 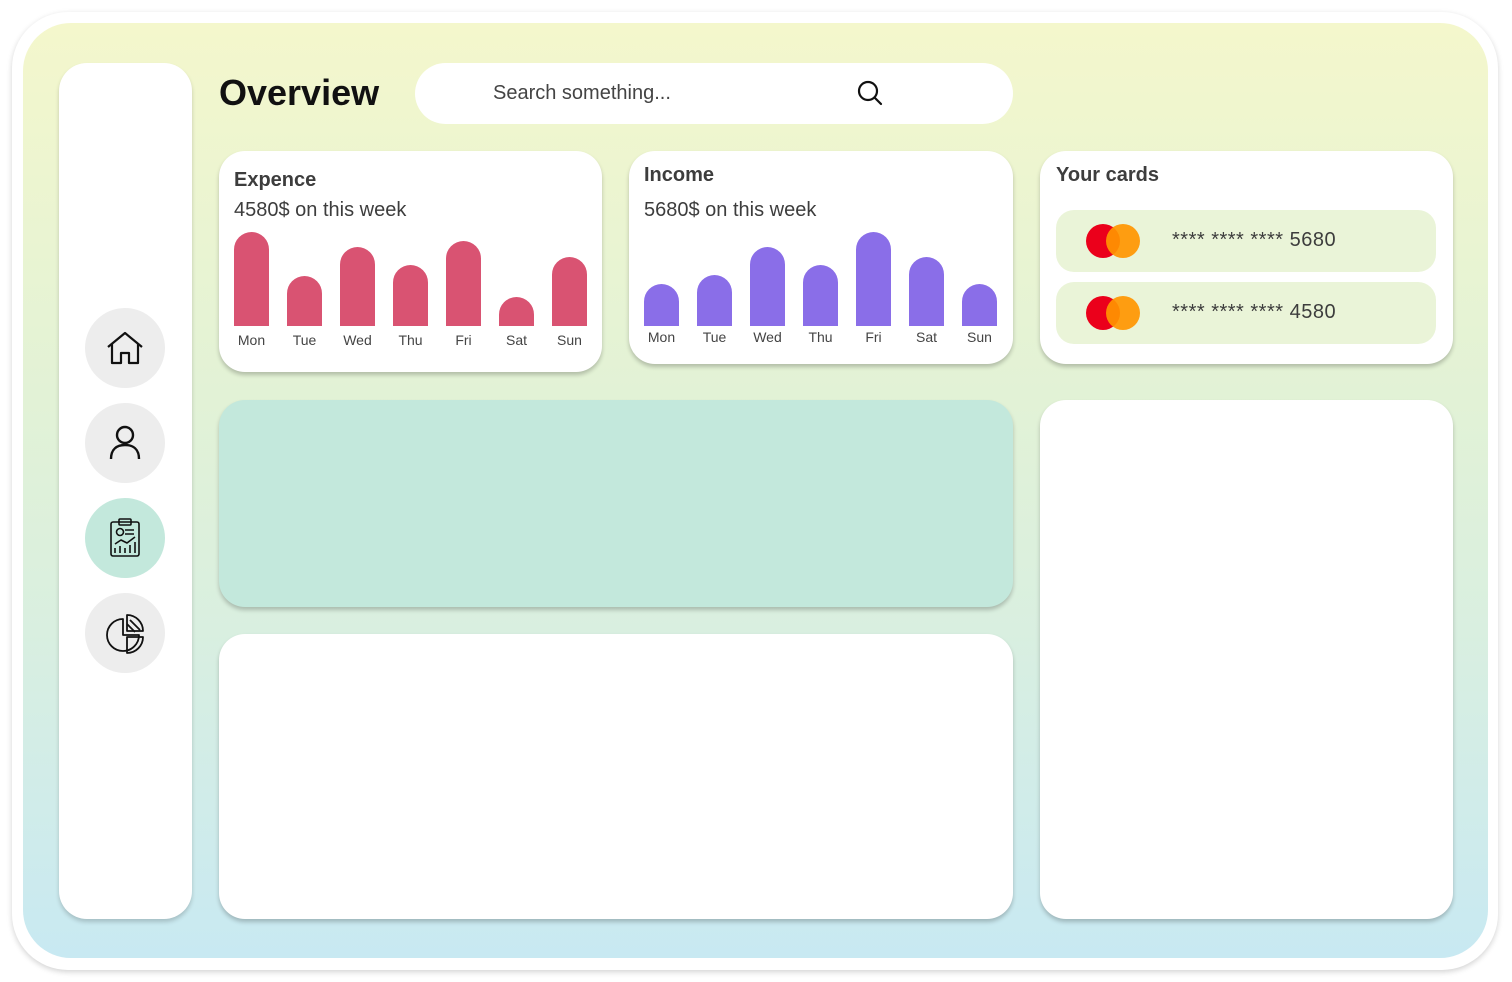 What do you see at coordinates (1246, 659) in the screenshot?
I see `content-panel-right` at bounding box center [1246, 659].